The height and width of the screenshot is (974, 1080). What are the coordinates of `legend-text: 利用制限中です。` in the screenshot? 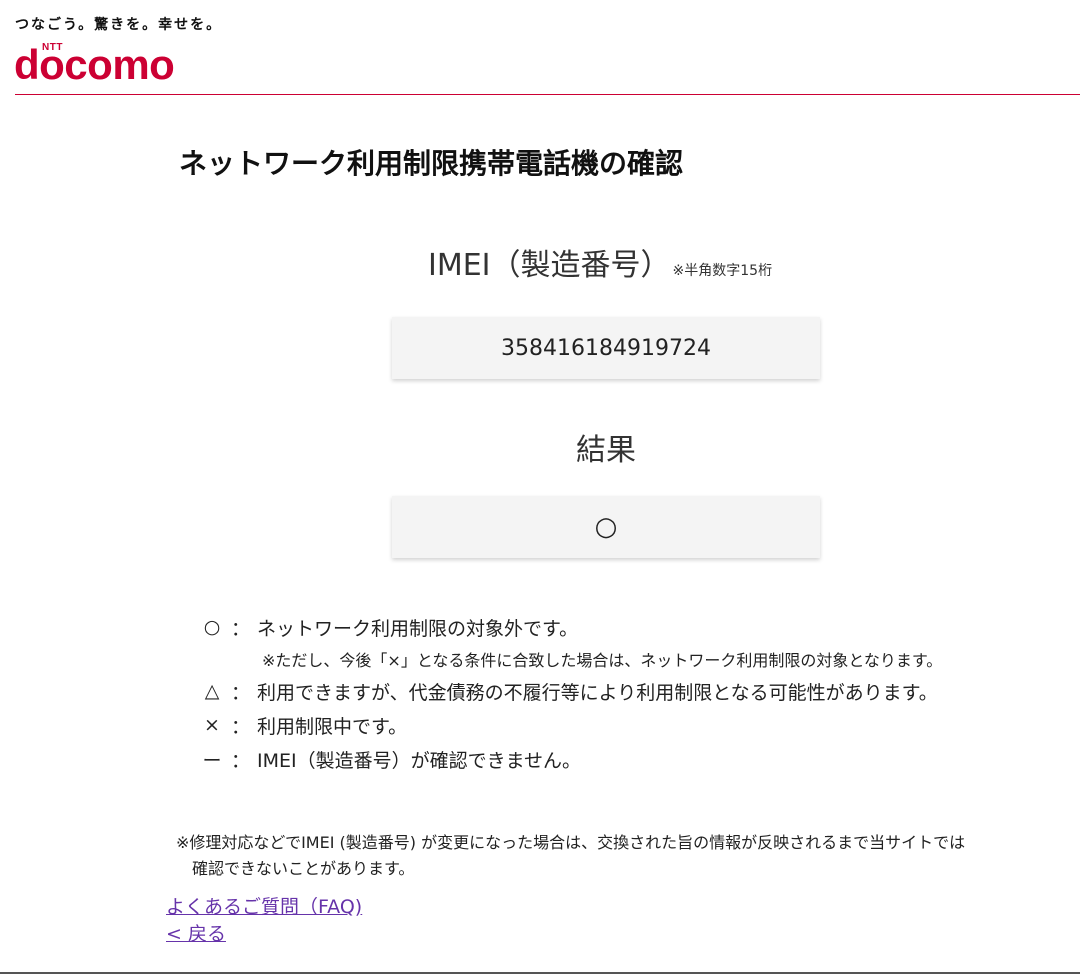 It's located at (332, 726).